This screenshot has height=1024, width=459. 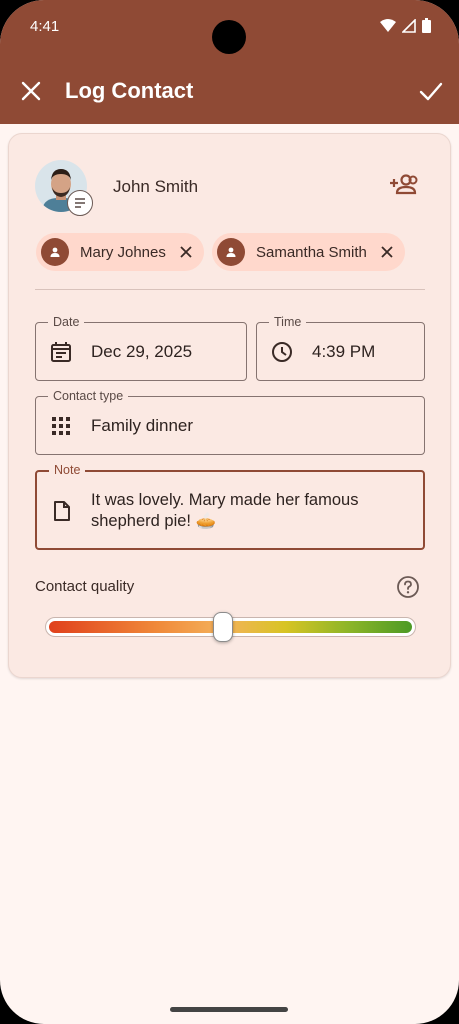 I want to click on contact-type-label: Contact type, so click(x=88, y=396).